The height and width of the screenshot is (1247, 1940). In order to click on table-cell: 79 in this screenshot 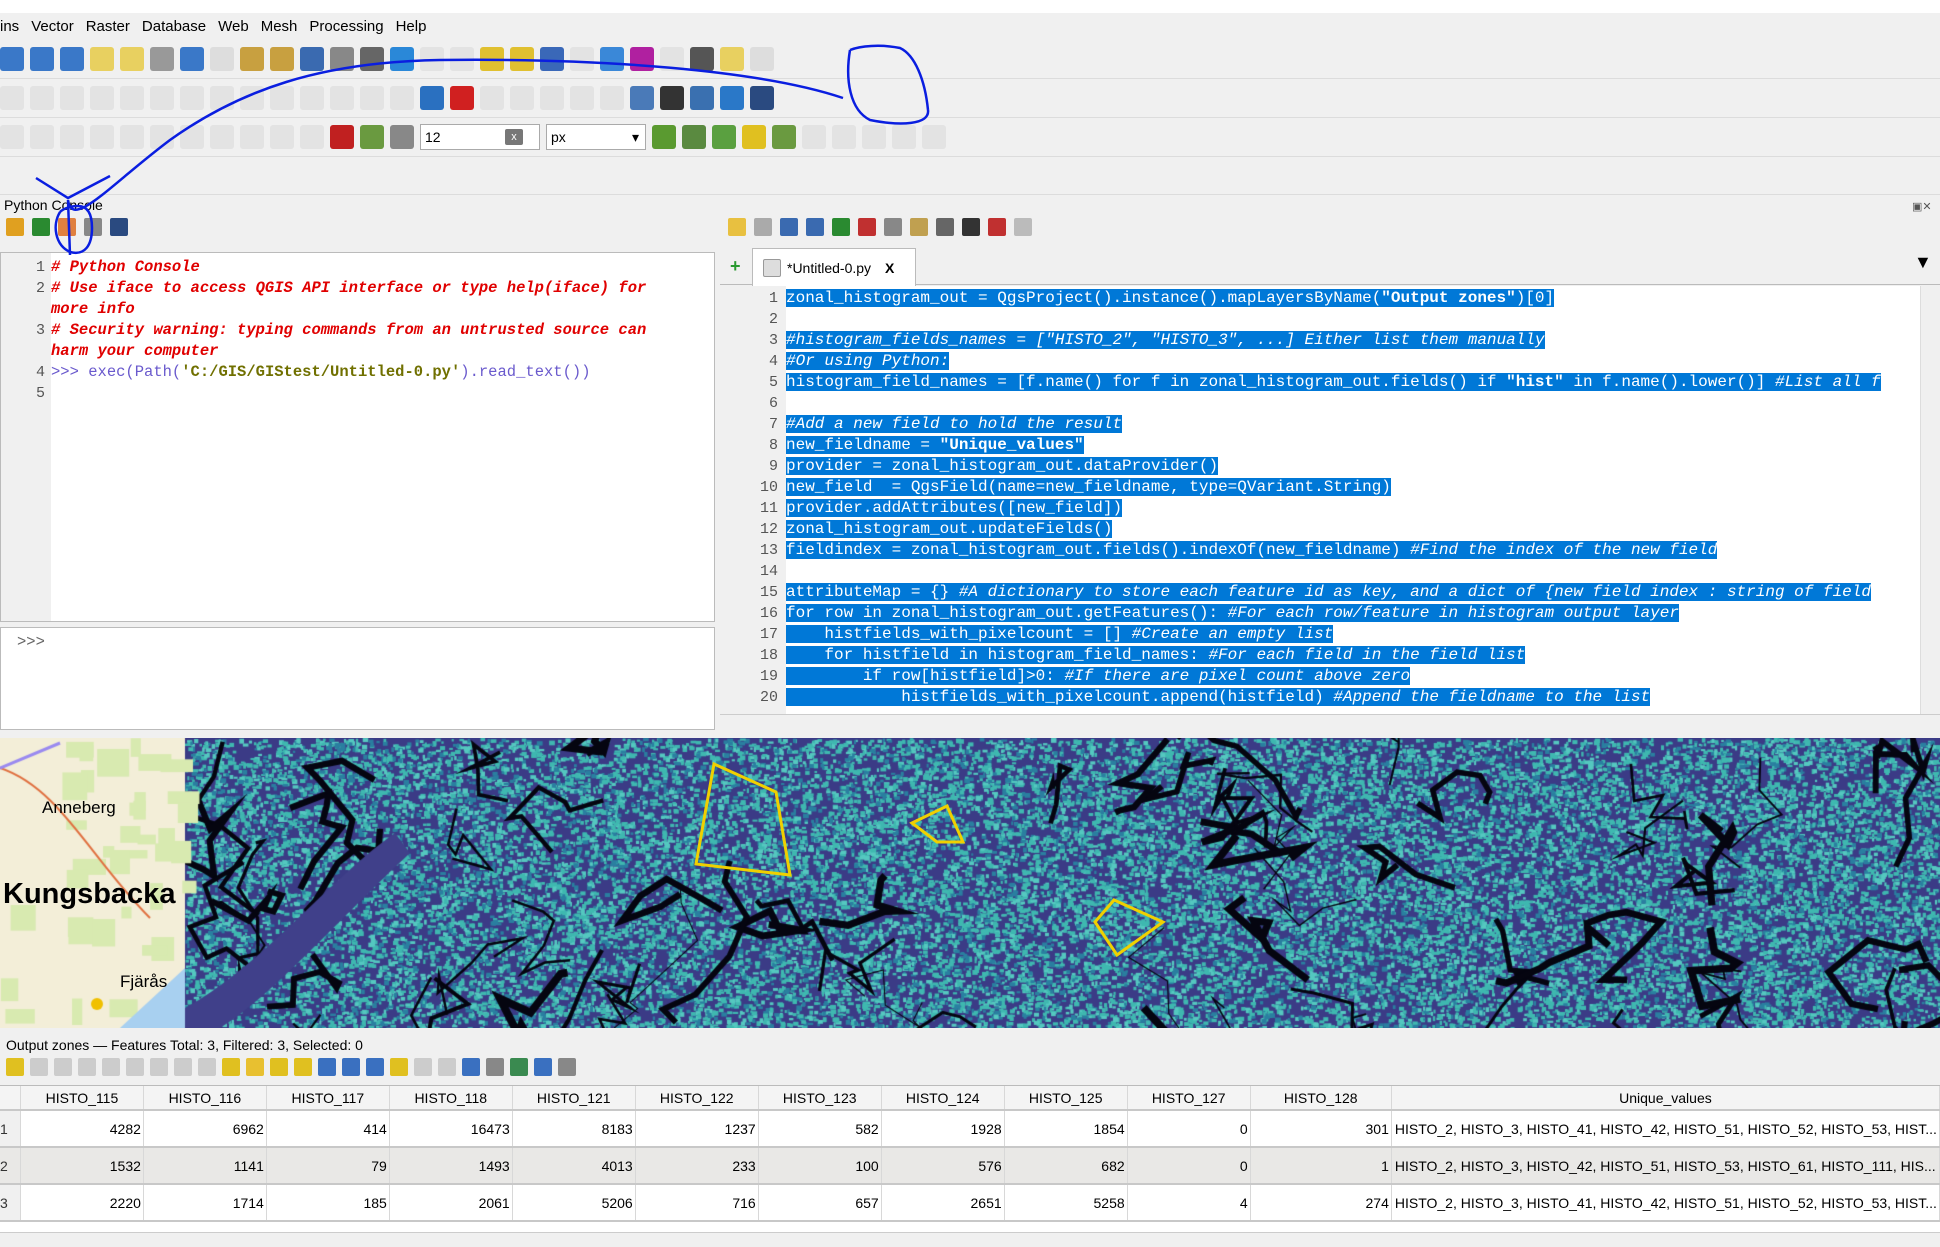, I will do `click(328, 1166)`.